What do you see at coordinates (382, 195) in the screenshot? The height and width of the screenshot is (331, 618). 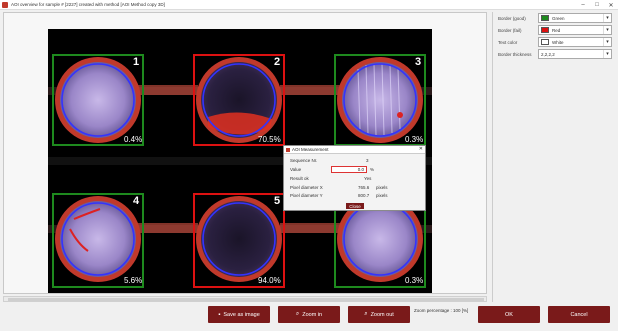 I see `diameter-y-unit: pixels` at bounding box center [382, 195].